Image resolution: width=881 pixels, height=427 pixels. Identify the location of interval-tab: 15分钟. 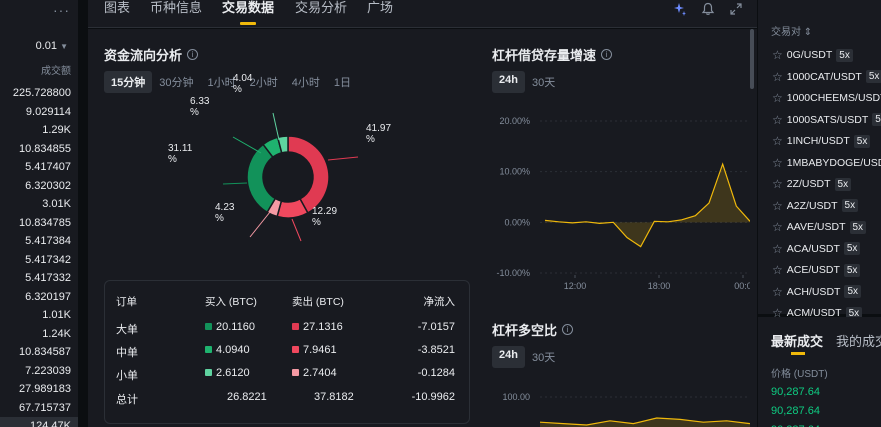
(128, 82).